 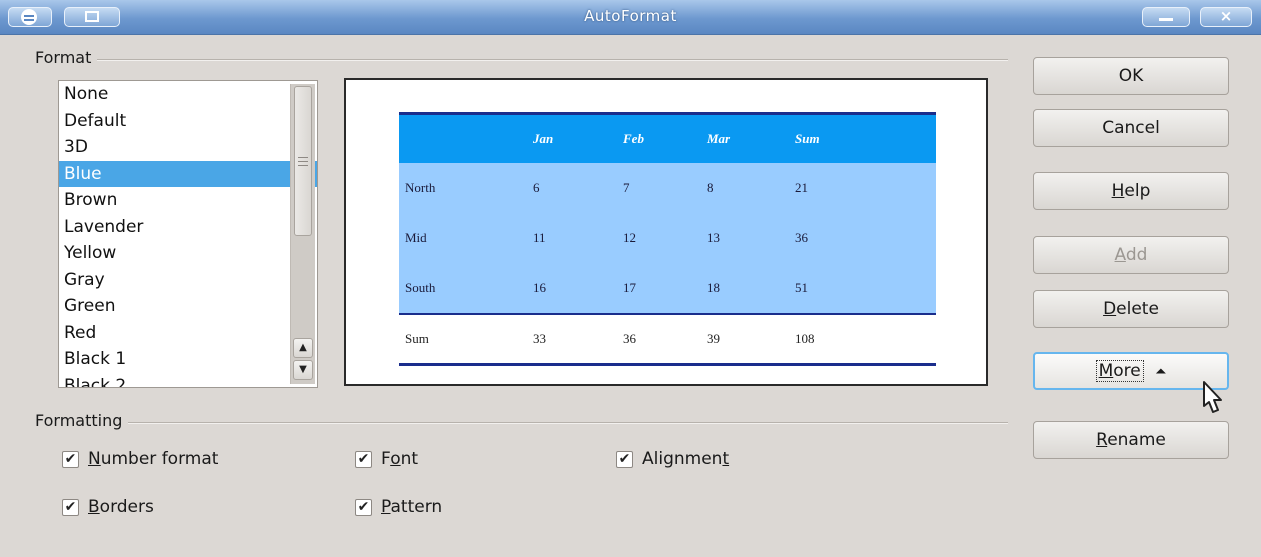 What do you see at coordinates (805, 338) in the screenshot?
I see `preview-cell: 108` at bounding box center [805, 338].